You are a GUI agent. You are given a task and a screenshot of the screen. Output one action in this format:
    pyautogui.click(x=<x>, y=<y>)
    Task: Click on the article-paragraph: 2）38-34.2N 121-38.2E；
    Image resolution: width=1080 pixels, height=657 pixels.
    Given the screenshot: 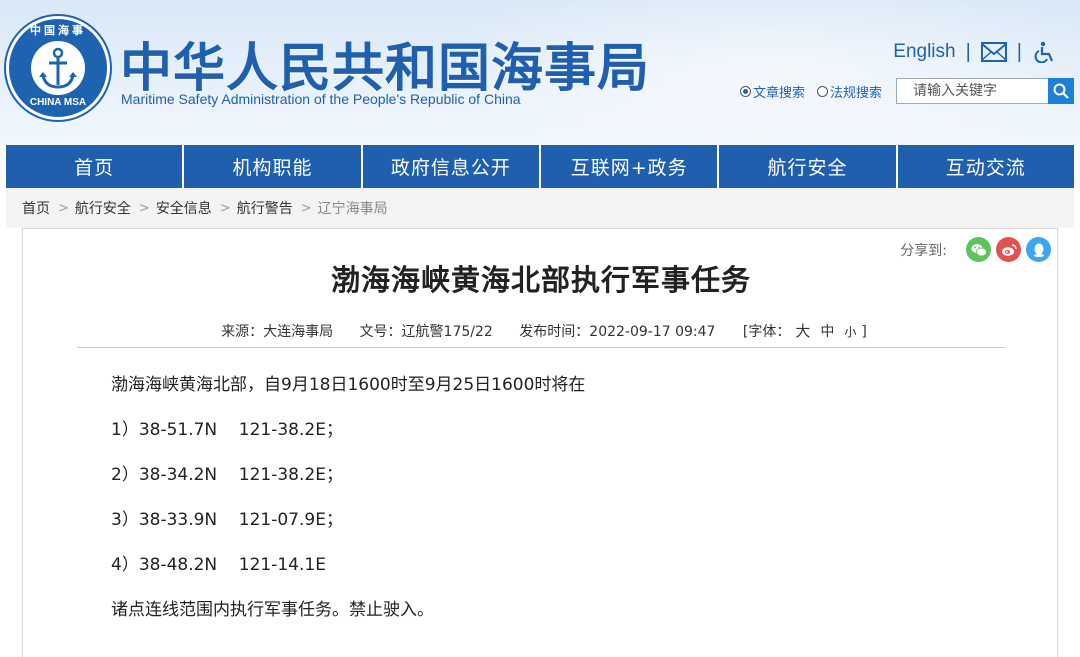 What is the action you would take?
    pyautogui.click(x=227, y=475)
    